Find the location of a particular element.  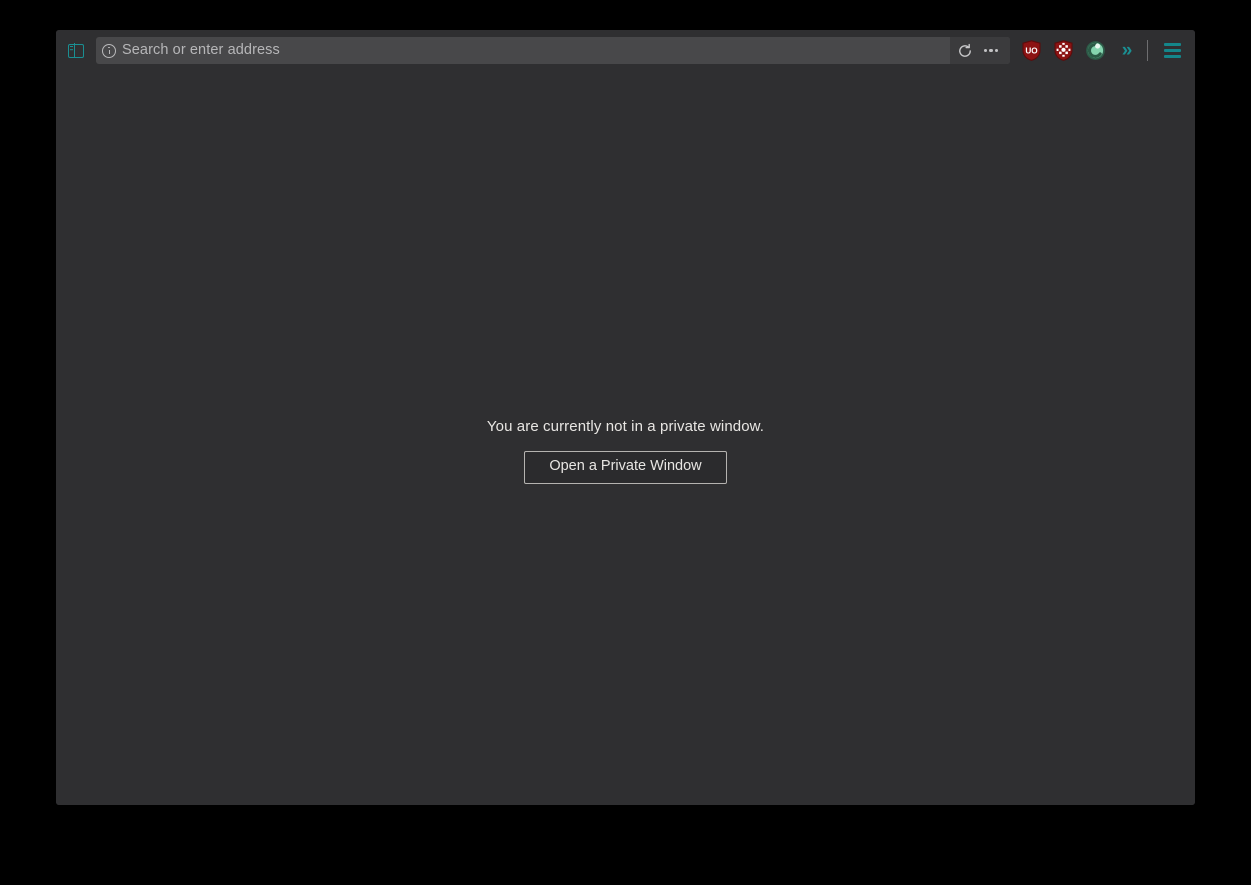

privacy-extension-icon is located at coordinates (1095, 50).